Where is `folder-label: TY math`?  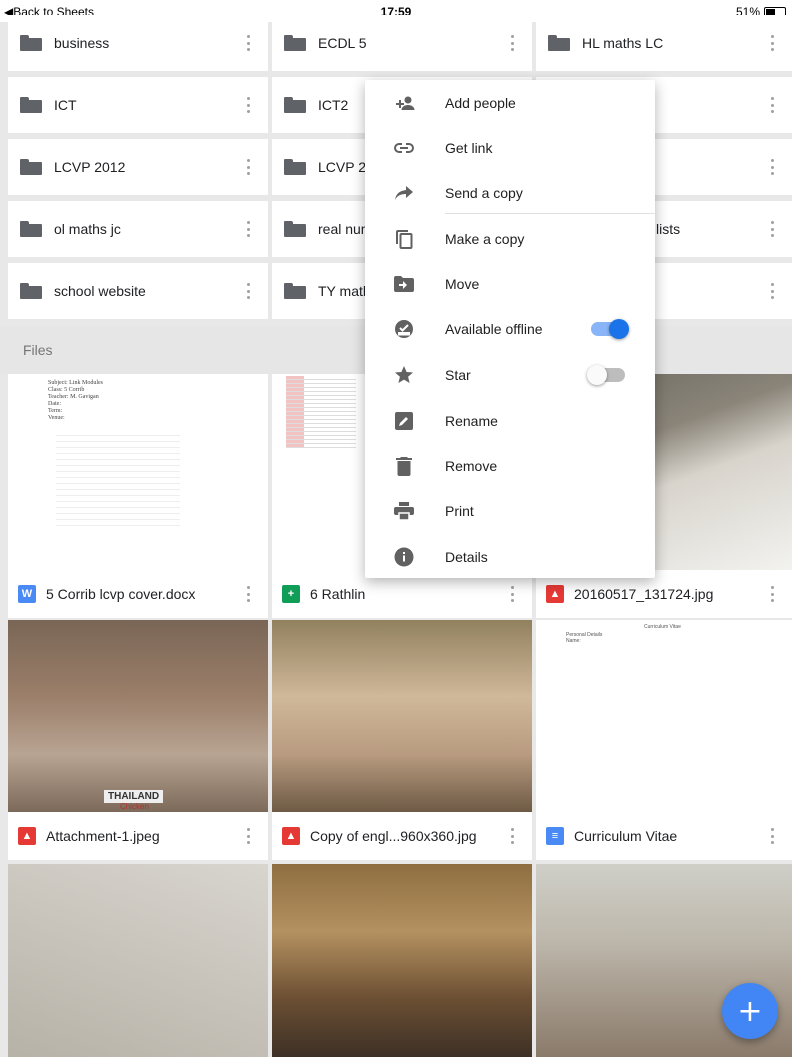 folder-label: TY math is located at coordinates (344, 291).